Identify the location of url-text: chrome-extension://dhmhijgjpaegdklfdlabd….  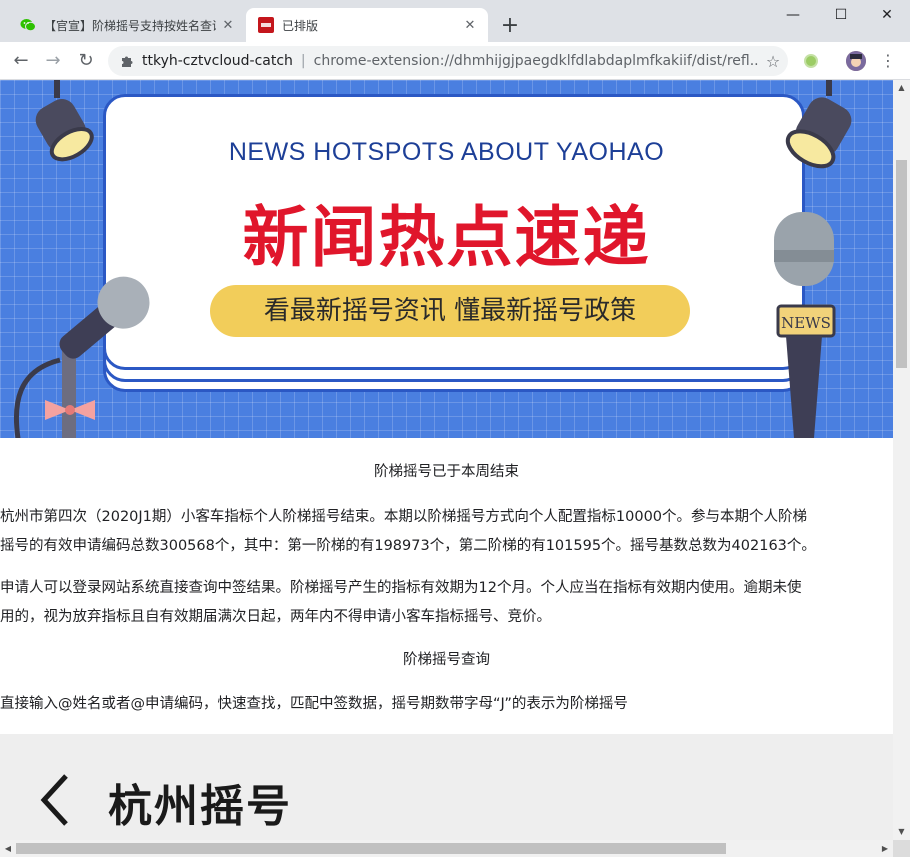
(536, 61).